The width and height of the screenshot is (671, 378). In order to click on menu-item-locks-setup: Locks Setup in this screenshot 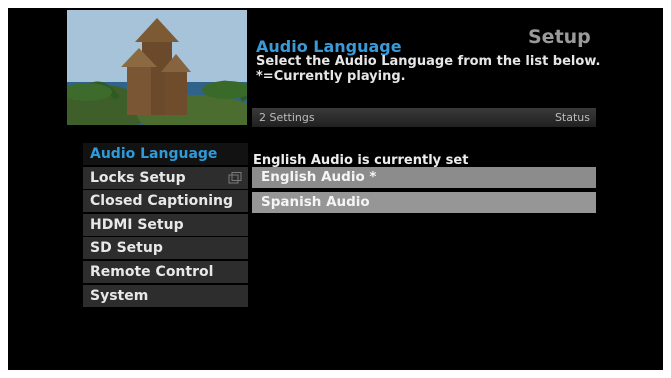, I will do `click(165, 177)`.